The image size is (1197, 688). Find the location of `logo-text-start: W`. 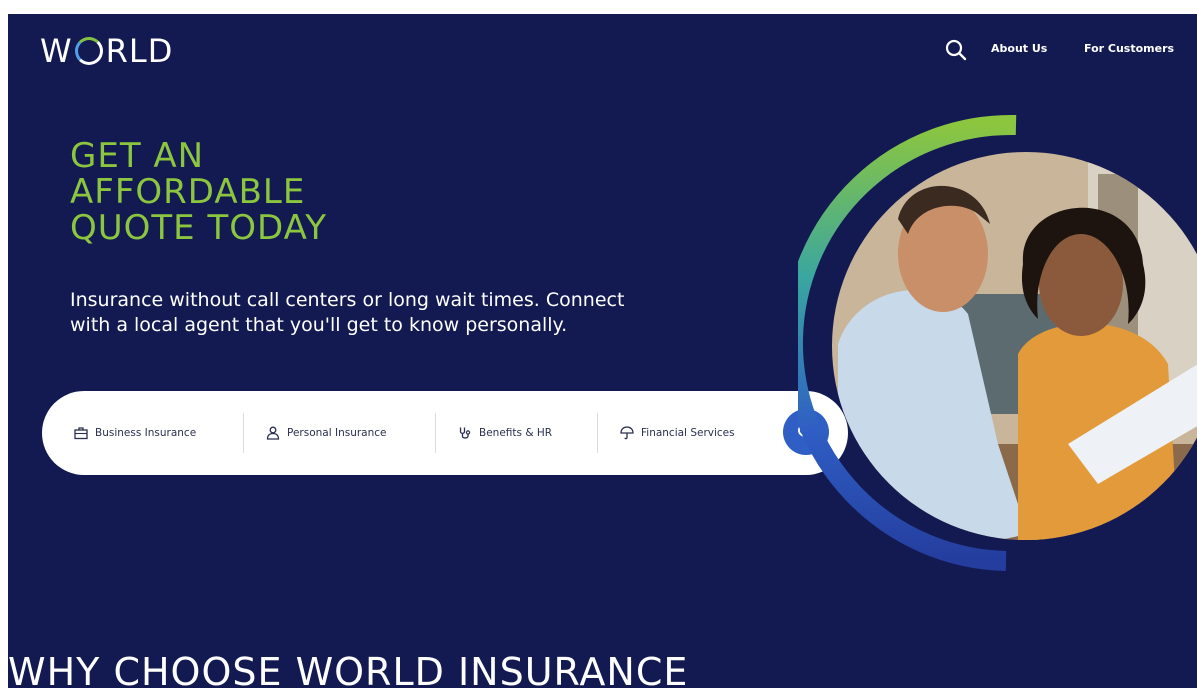

logo-text-start: W is located at coordinates (56, 51).